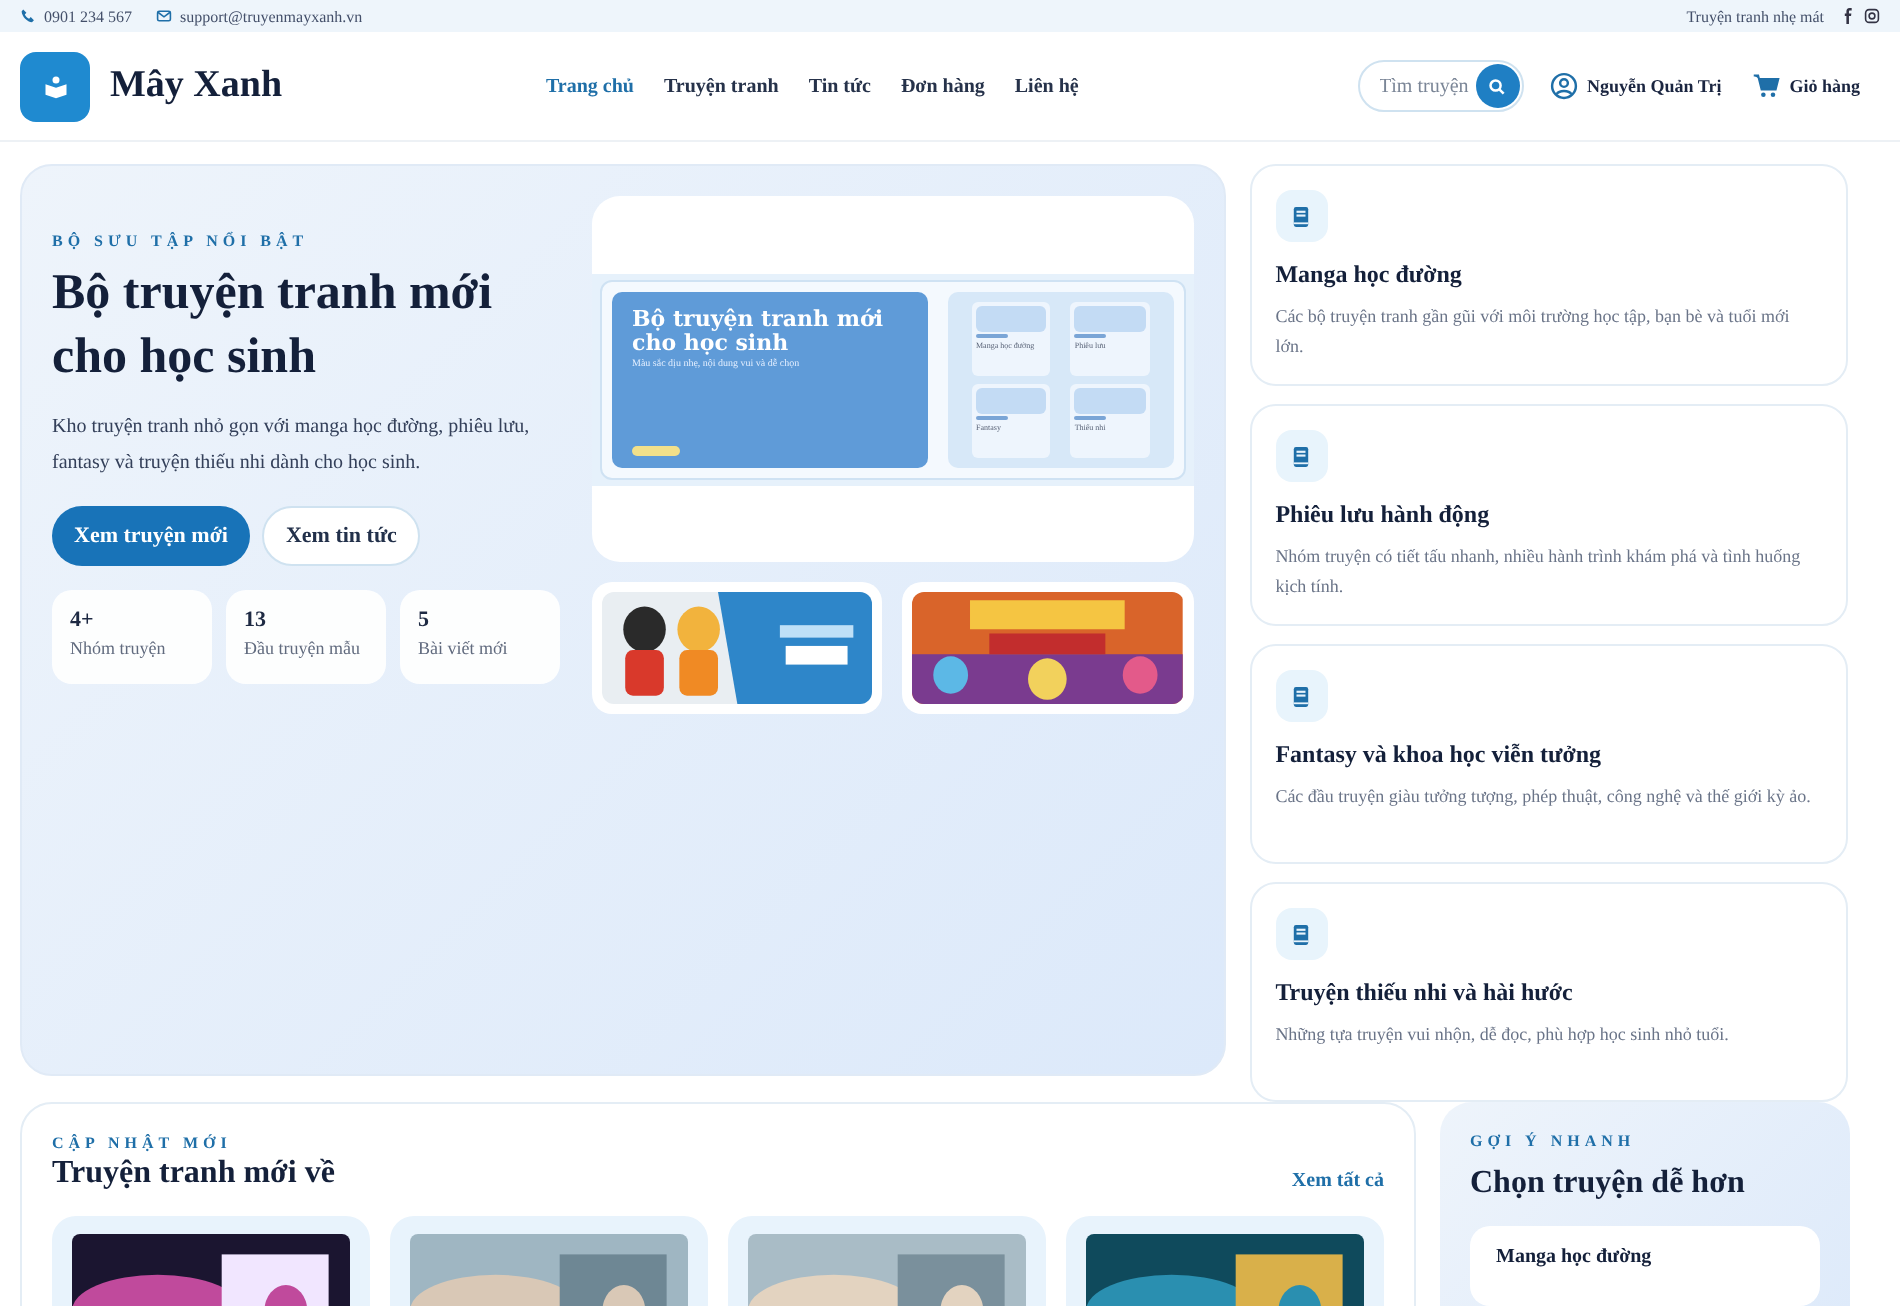 The width and height of the screenshot is (1900, 1306). I want to click on phone-icon, so click(28, 16).